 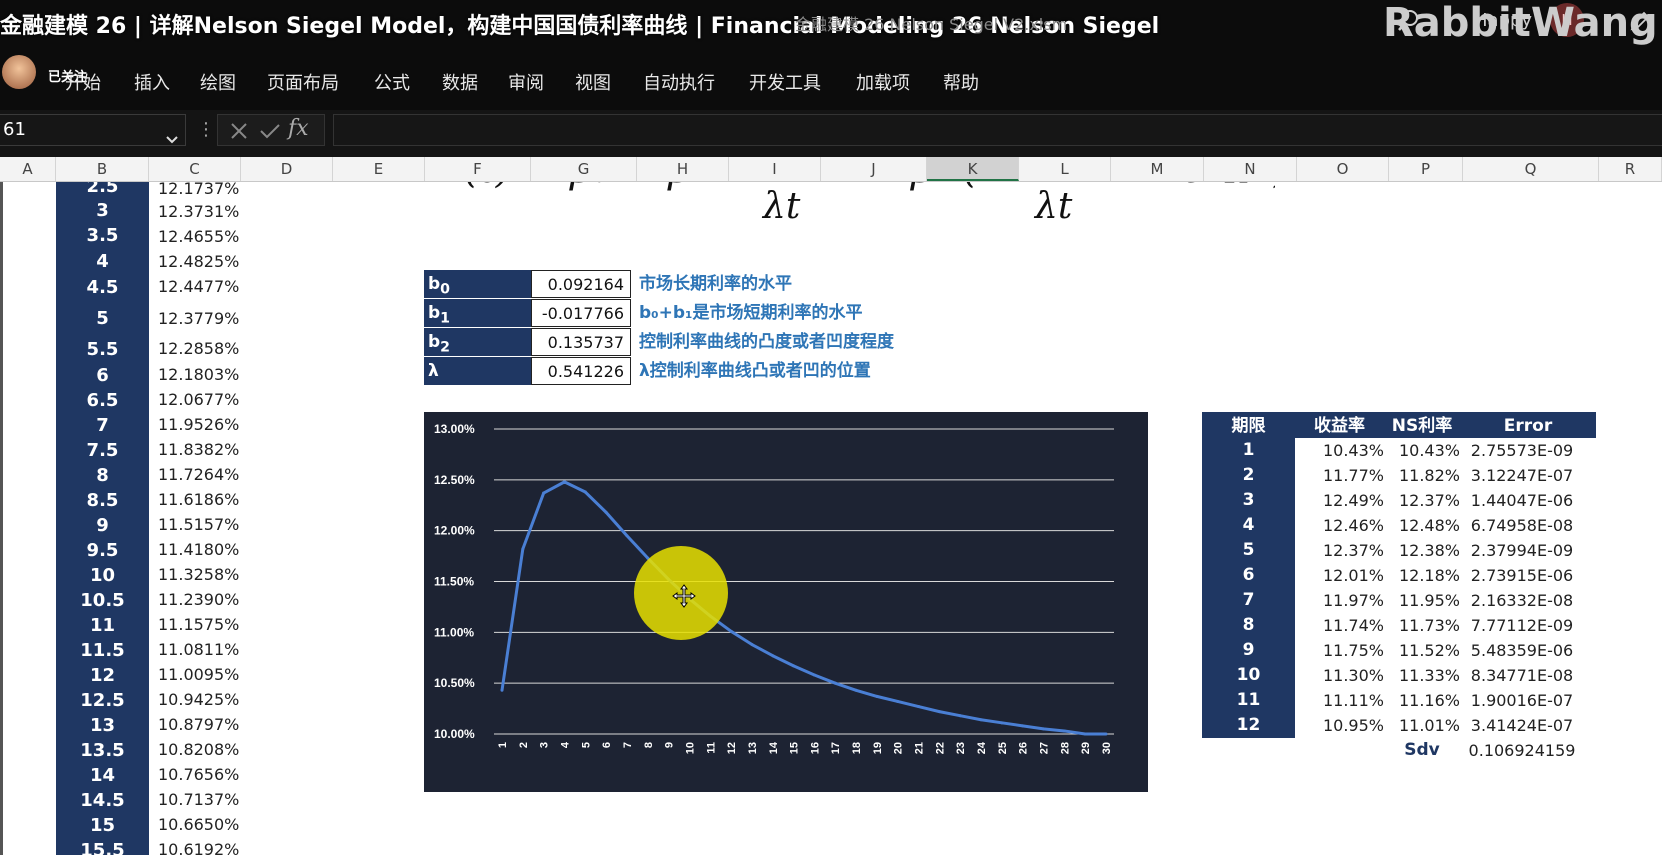 I want to click on rate-cell: 10.9425%, so click(x=198, y=699).